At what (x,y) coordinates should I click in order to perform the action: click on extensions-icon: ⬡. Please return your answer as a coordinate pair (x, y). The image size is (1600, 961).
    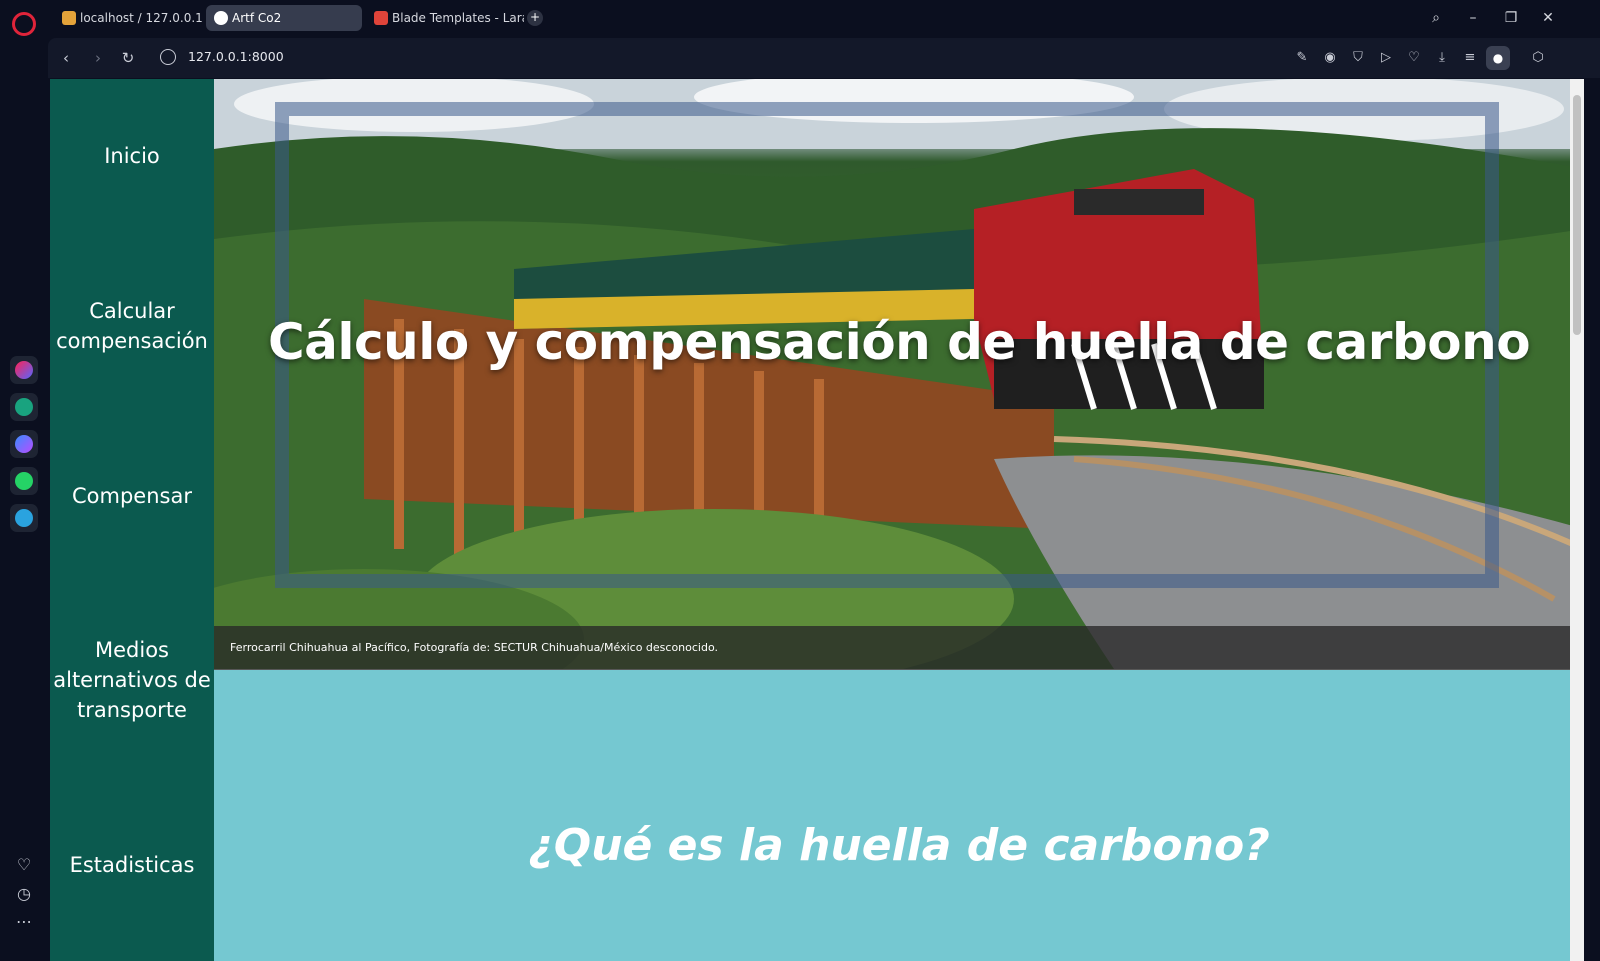
    Looking at the image, I should click on (1538, 58).